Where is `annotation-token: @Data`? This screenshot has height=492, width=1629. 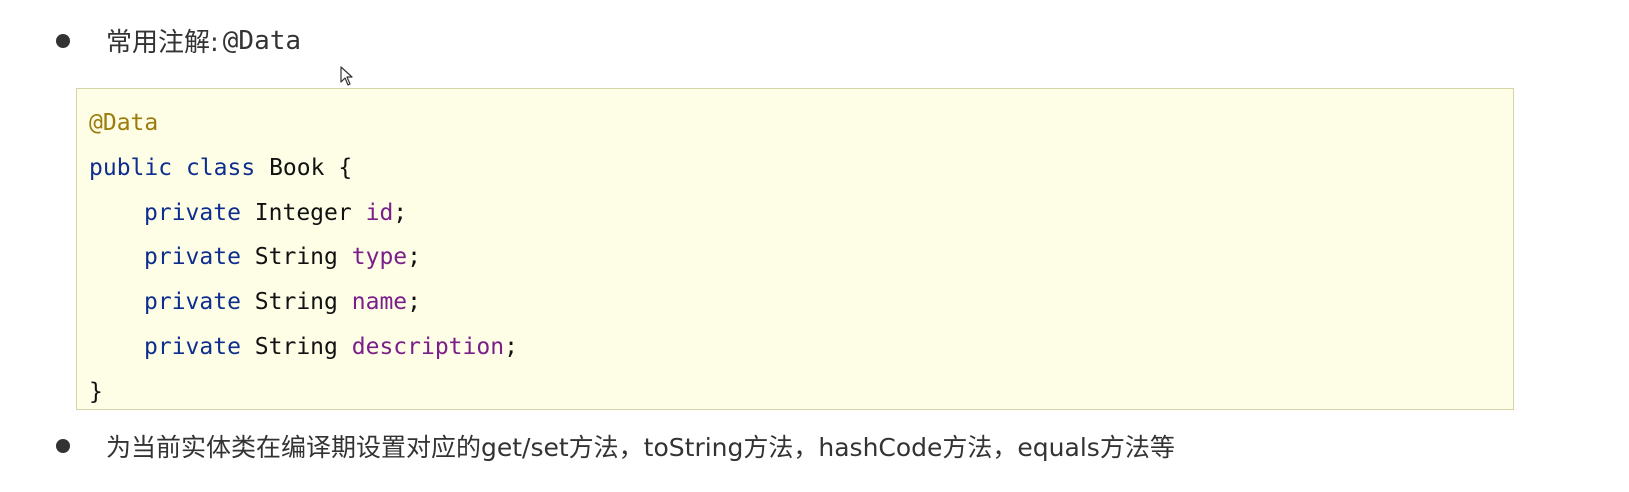 annotation-token: @Data is located at coordinates (124, 123).